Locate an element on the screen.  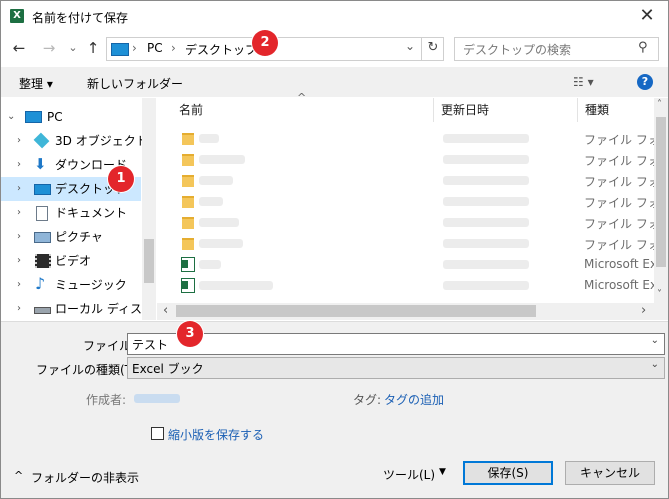
forward-arrow-icon: → is located at coordinates (49, 48).